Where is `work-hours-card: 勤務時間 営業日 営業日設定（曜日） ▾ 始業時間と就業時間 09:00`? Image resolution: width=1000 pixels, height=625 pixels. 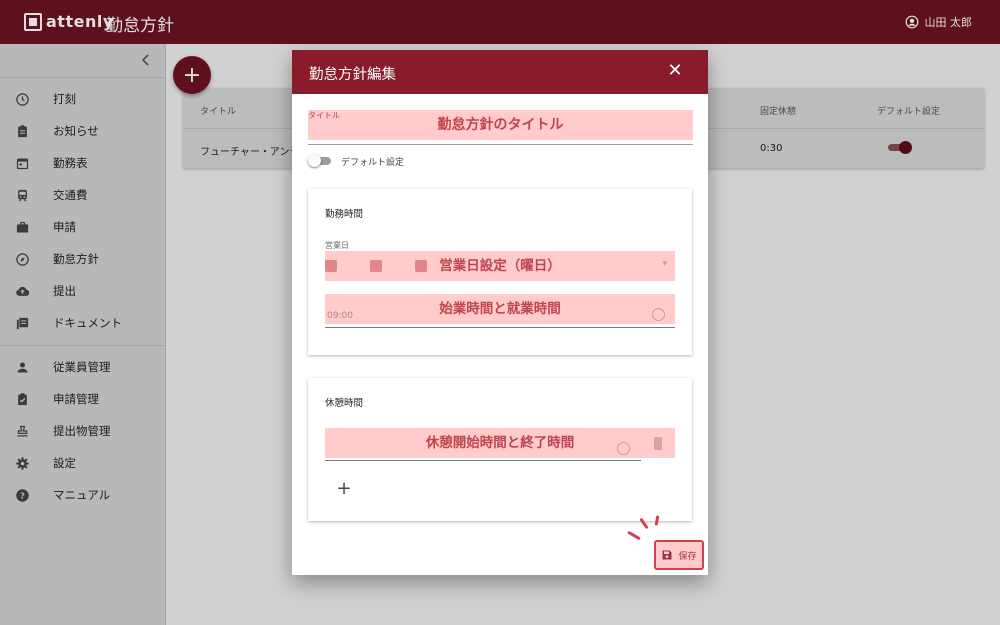 work-hours-card: 勤務時間 営業日 営業日設定（曜日） ▾ 始業時間と就業時間 09:00 is located at coordinates (500, 272).